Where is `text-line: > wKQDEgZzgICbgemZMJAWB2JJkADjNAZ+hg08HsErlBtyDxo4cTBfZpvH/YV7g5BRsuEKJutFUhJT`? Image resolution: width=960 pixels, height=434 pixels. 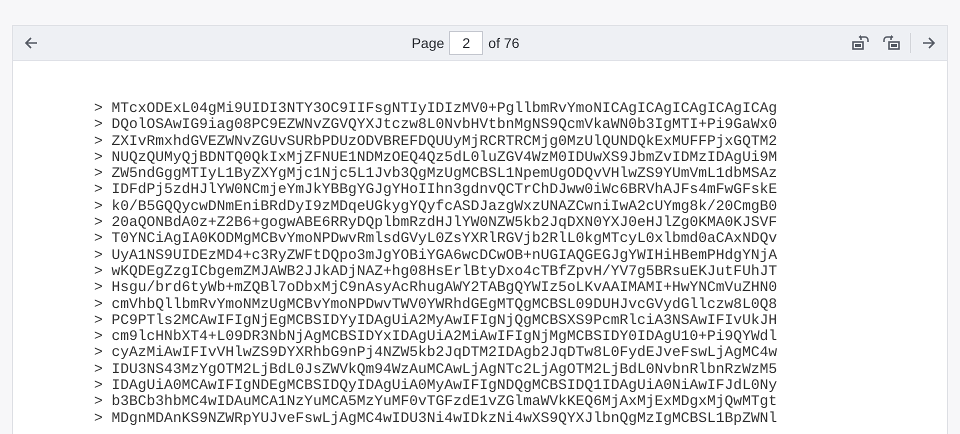
text-line: > wKQDEgZzgICbgemZMJAWB2JJkADjNAZ+hg08HsErlBtyDxo4cTBfZpvH/YV7g5BRsuEKJutFUhJT is located at coordinates (436, 272).